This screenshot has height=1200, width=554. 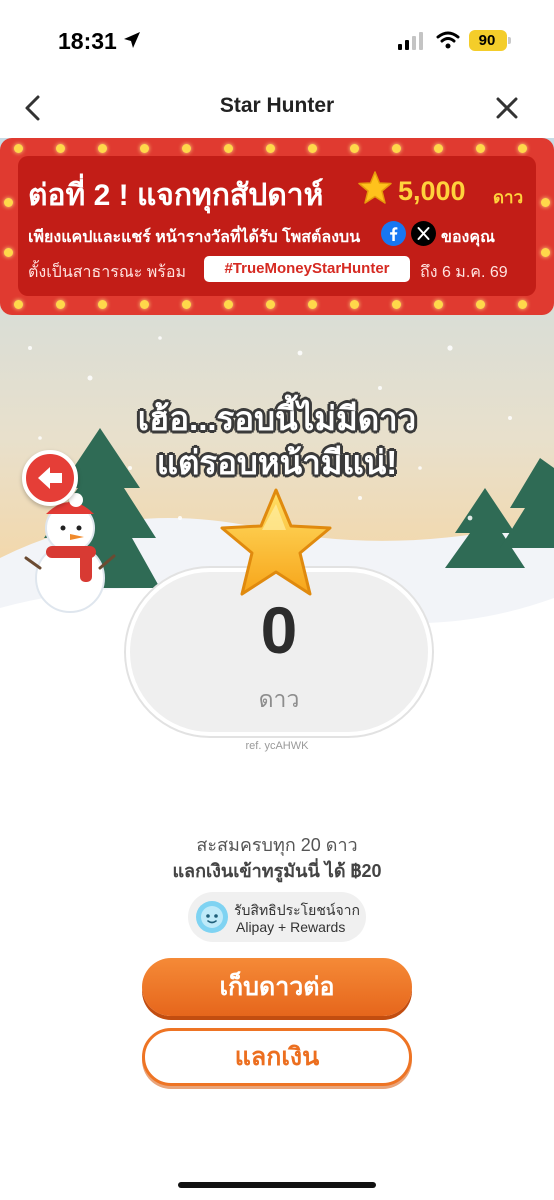 I want to click on facebook-icon, so click(x=393, y=233).